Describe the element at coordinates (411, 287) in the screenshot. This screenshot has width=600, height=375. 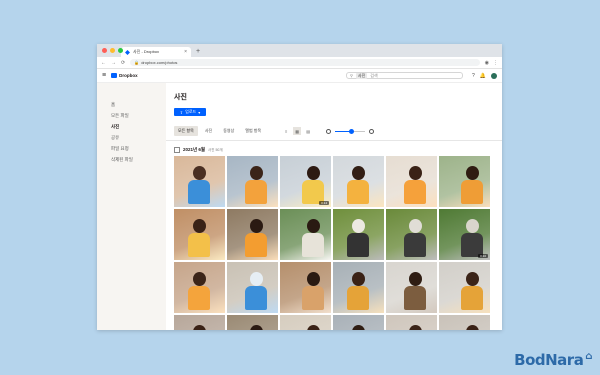
I see `photo-family-window` at that location.